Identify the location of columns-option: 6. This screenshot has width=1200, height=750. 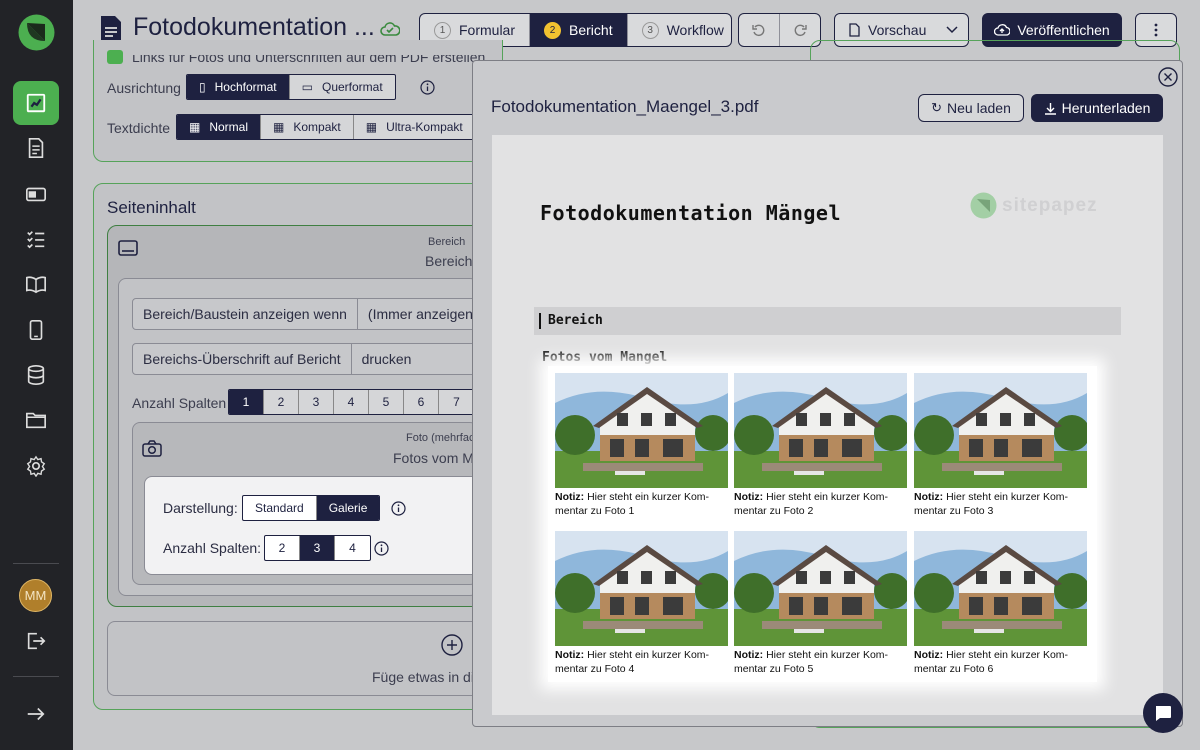
(421, 402).